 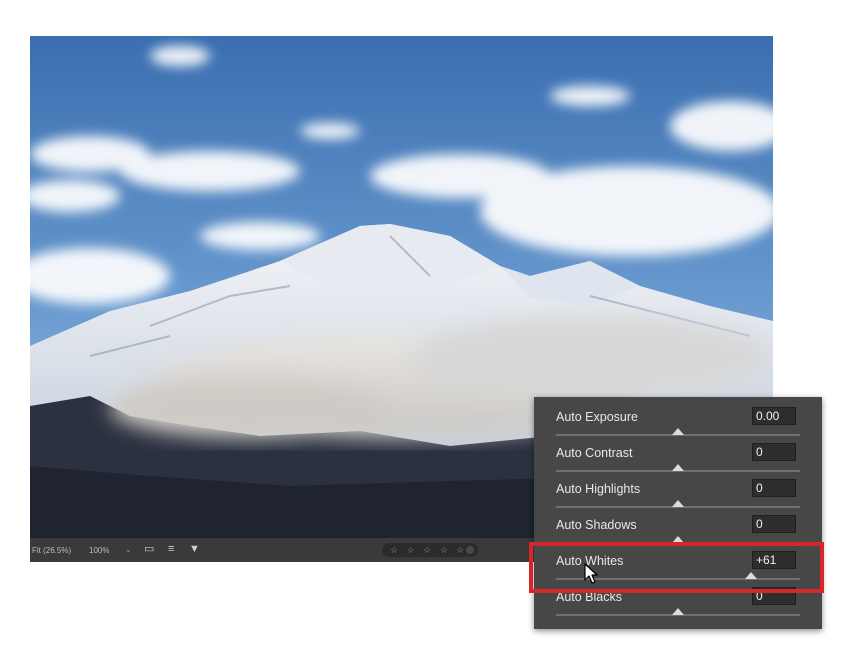 I want to click on auto-exposure-label: Auto Exposure, so click(x=597, y=417).